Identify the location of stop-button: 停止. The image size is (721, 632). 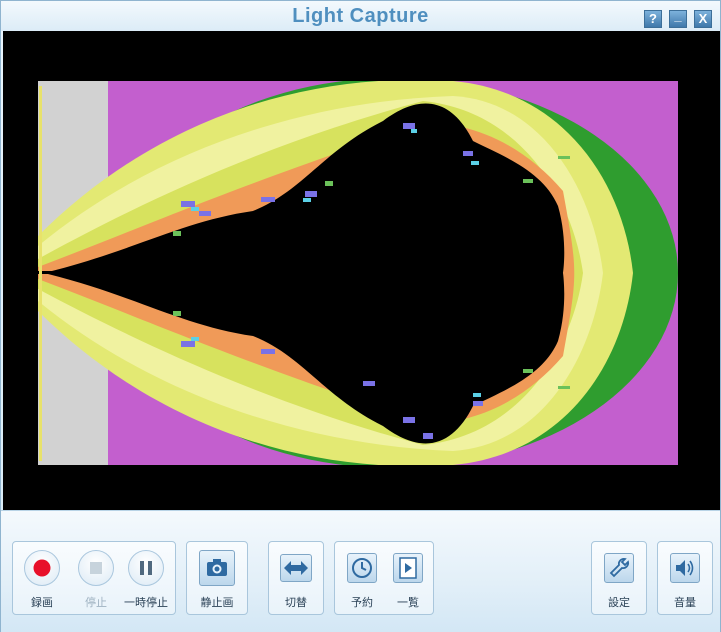
(96, 578).